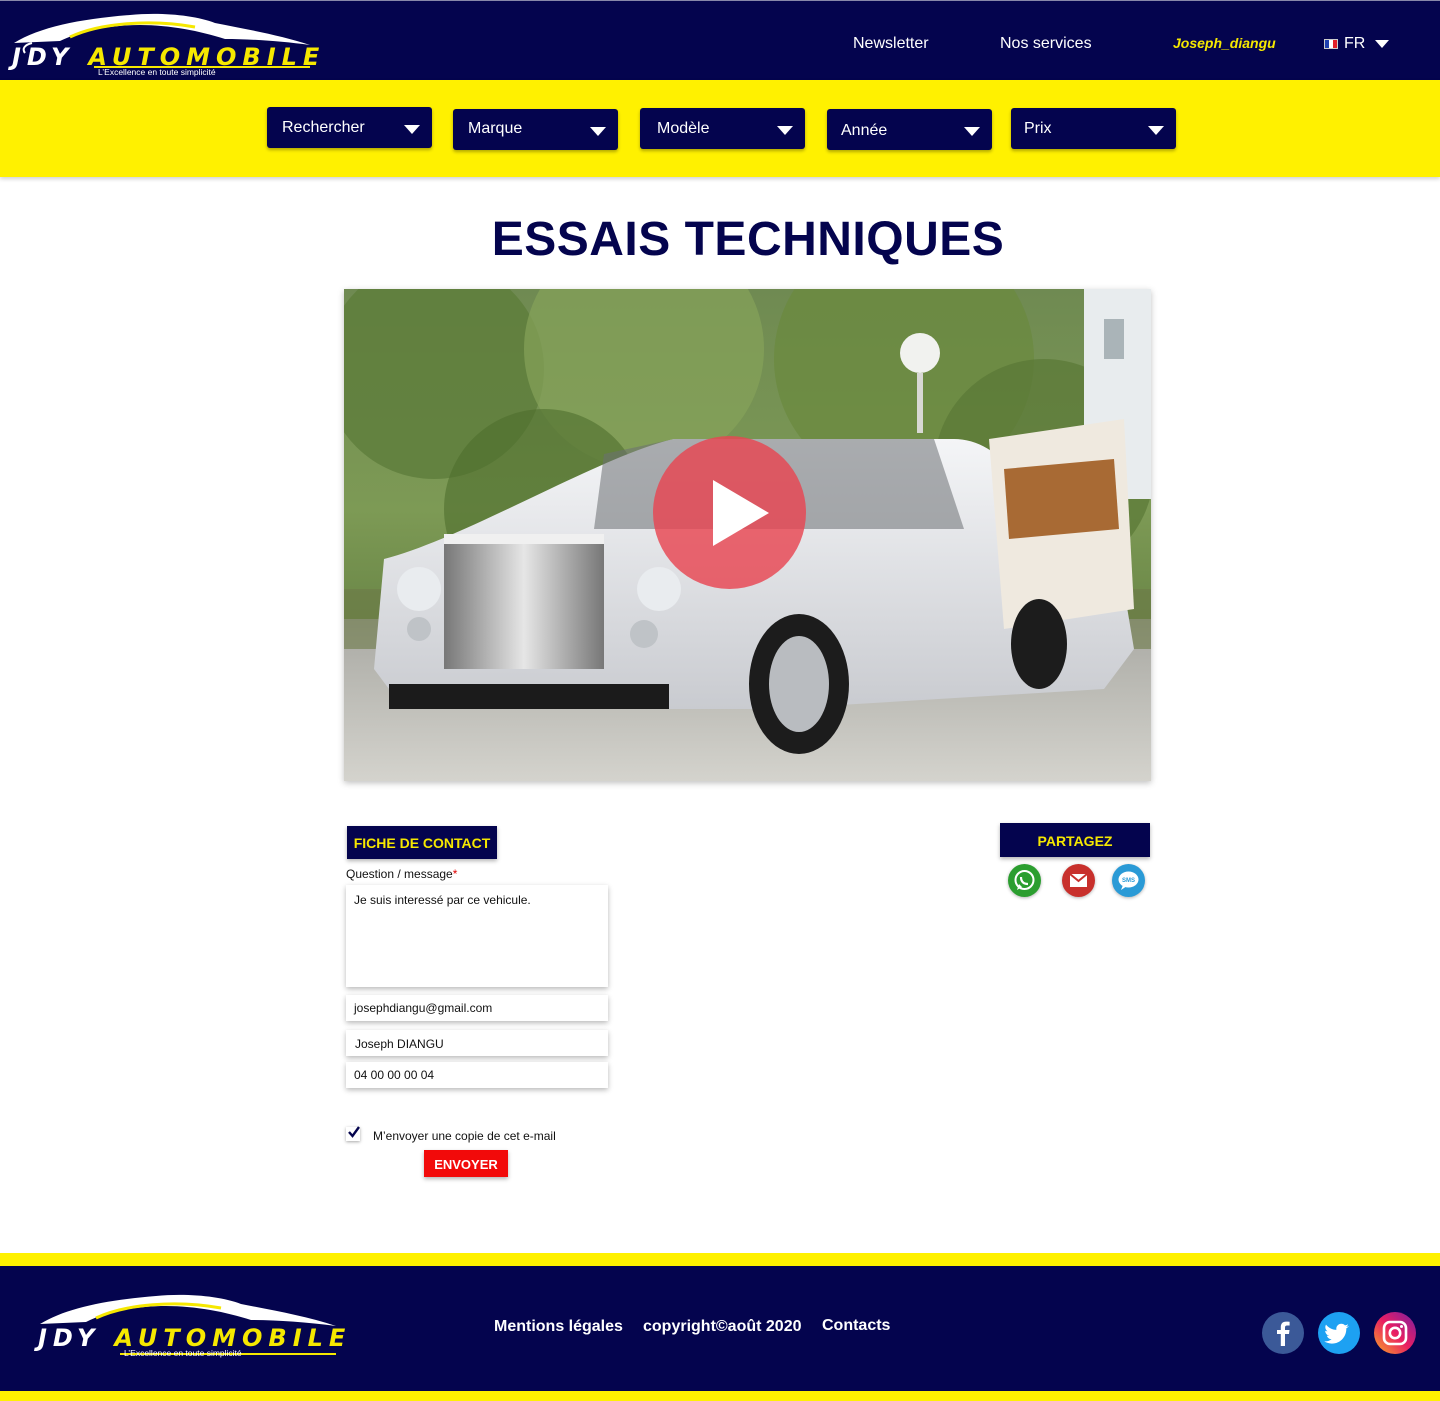 This screenshot has height=1401, width=1440. What do you see at coordinates (477, 936) in the screenshot?
I see `message-textarea: Je suis interessé par ce vehicule.` at bounding box center [477, 936].